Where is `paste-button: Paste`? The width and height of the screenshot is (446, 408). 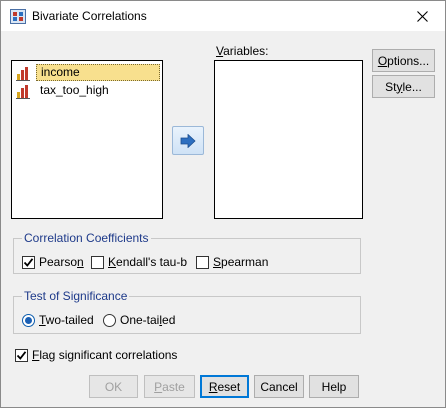
paste-button: Paste is located at coordinates (169, 386).